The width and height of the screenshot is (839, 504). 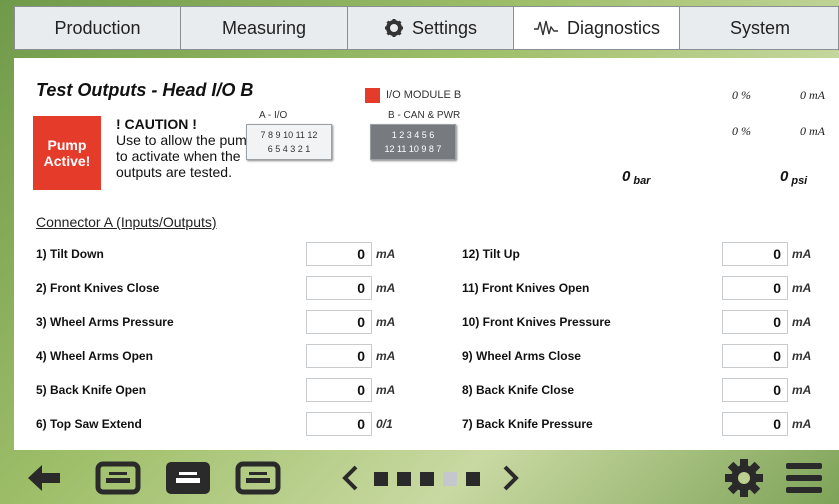 I want to click on output-row-label: 9) Wheel Arms Close, so click(x=521, y=356).